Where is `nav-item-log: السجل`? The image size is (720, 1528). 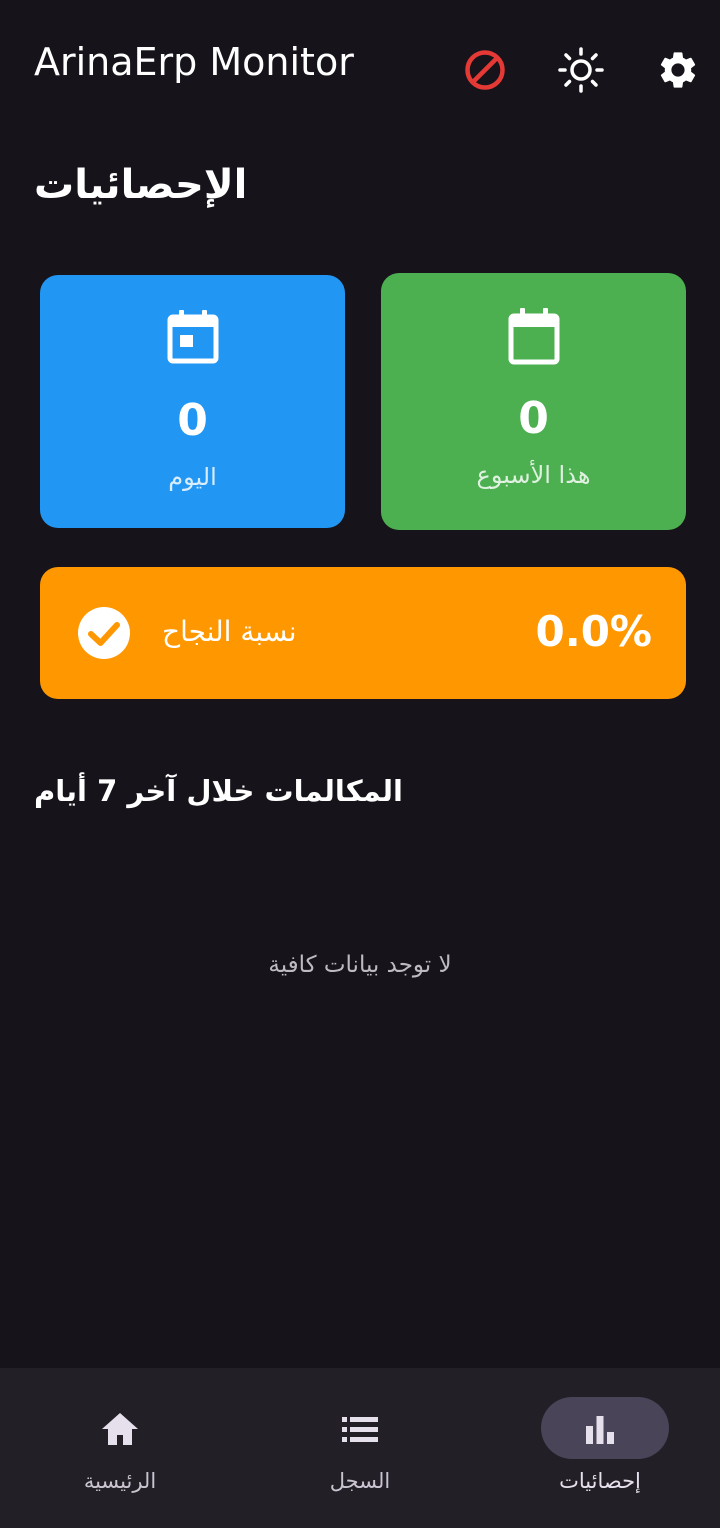 nav-item-log: السجل is located at coordinates (360, 1448).